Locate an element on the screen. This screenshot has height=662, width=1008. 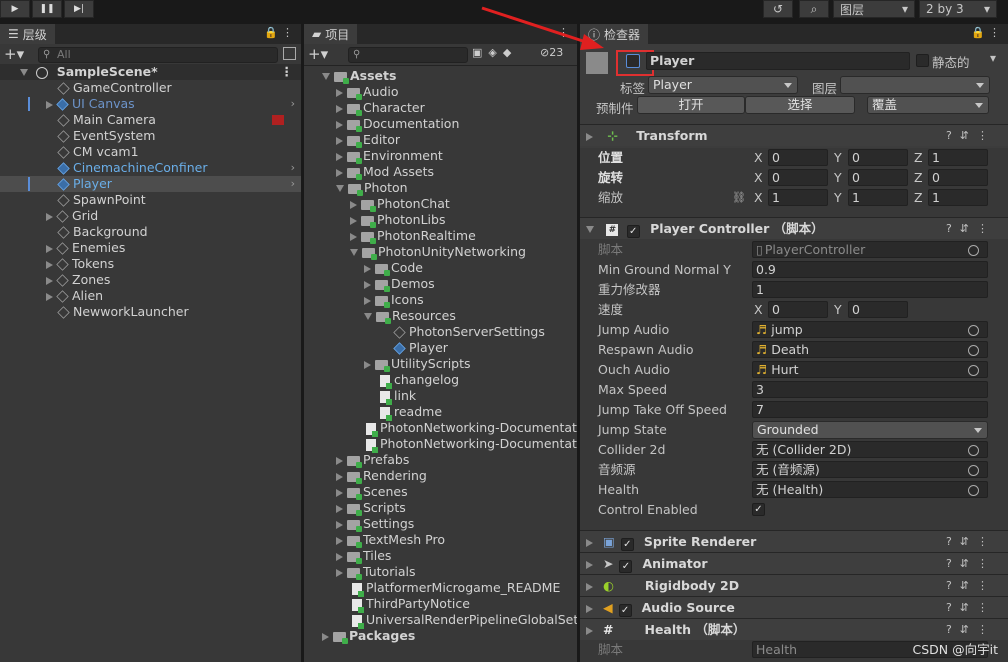
tag-dropdown: Player is located at coordinates (723, 85).